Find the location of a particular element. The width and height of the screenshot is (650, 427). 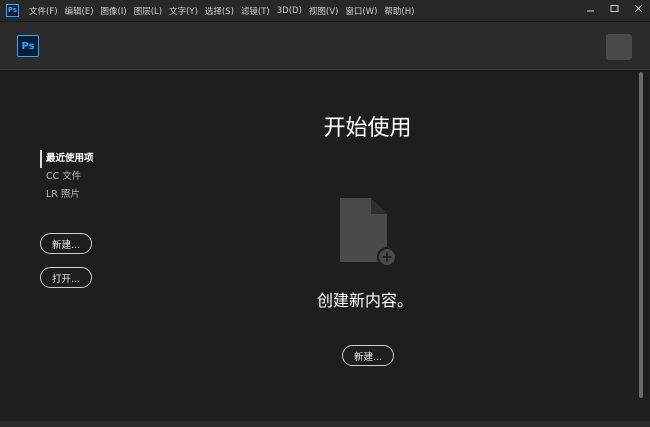

menu-image: 图像(I) is located at coordinates (114, 11).